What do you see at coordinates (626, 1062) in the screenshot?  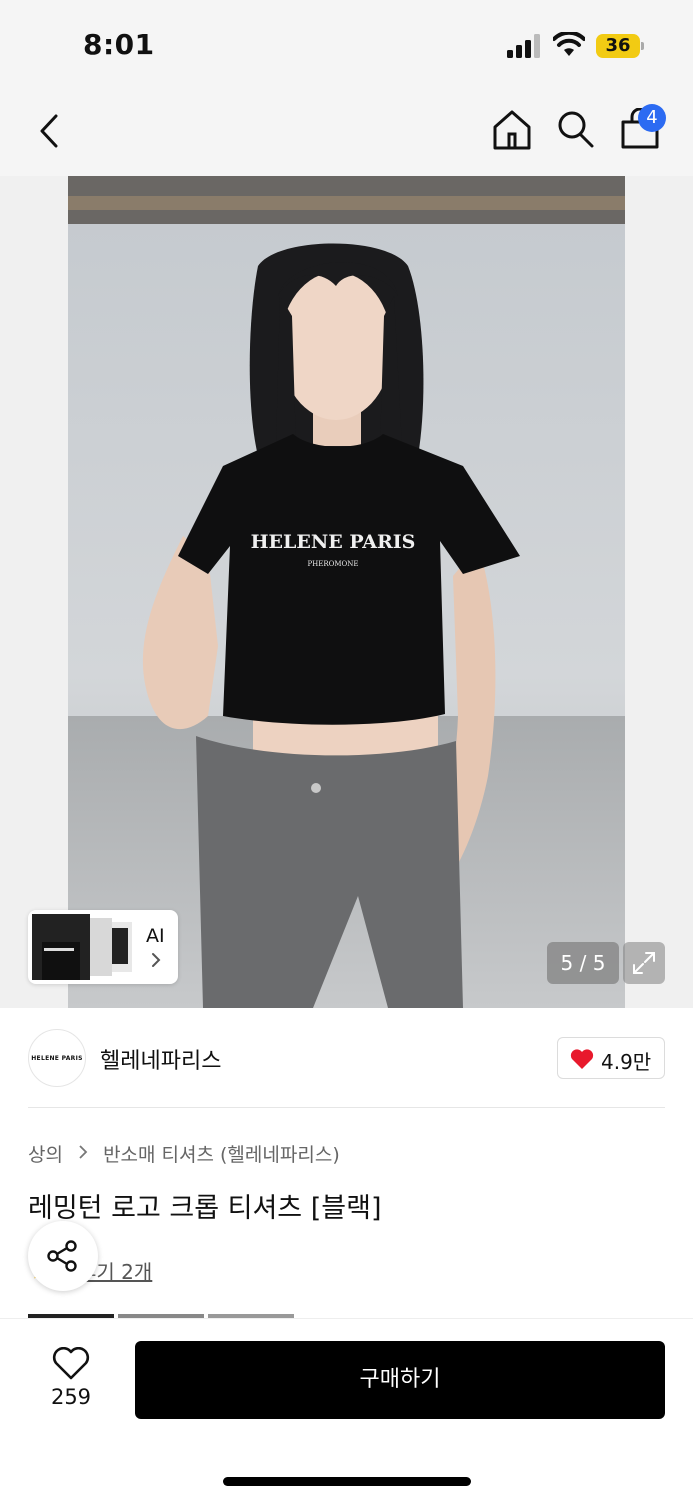 I see `brand-like-count: 4.9만` at bounding box center [626, 1062].